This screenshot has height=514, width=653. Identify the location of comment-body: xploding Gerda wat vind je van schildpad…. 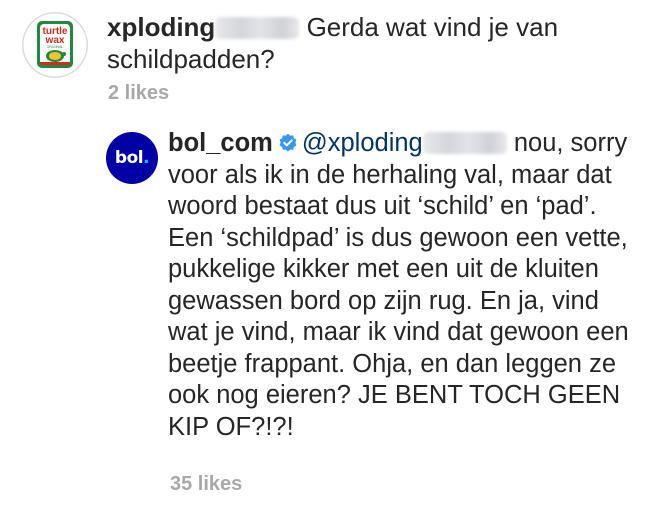
(367, 43).